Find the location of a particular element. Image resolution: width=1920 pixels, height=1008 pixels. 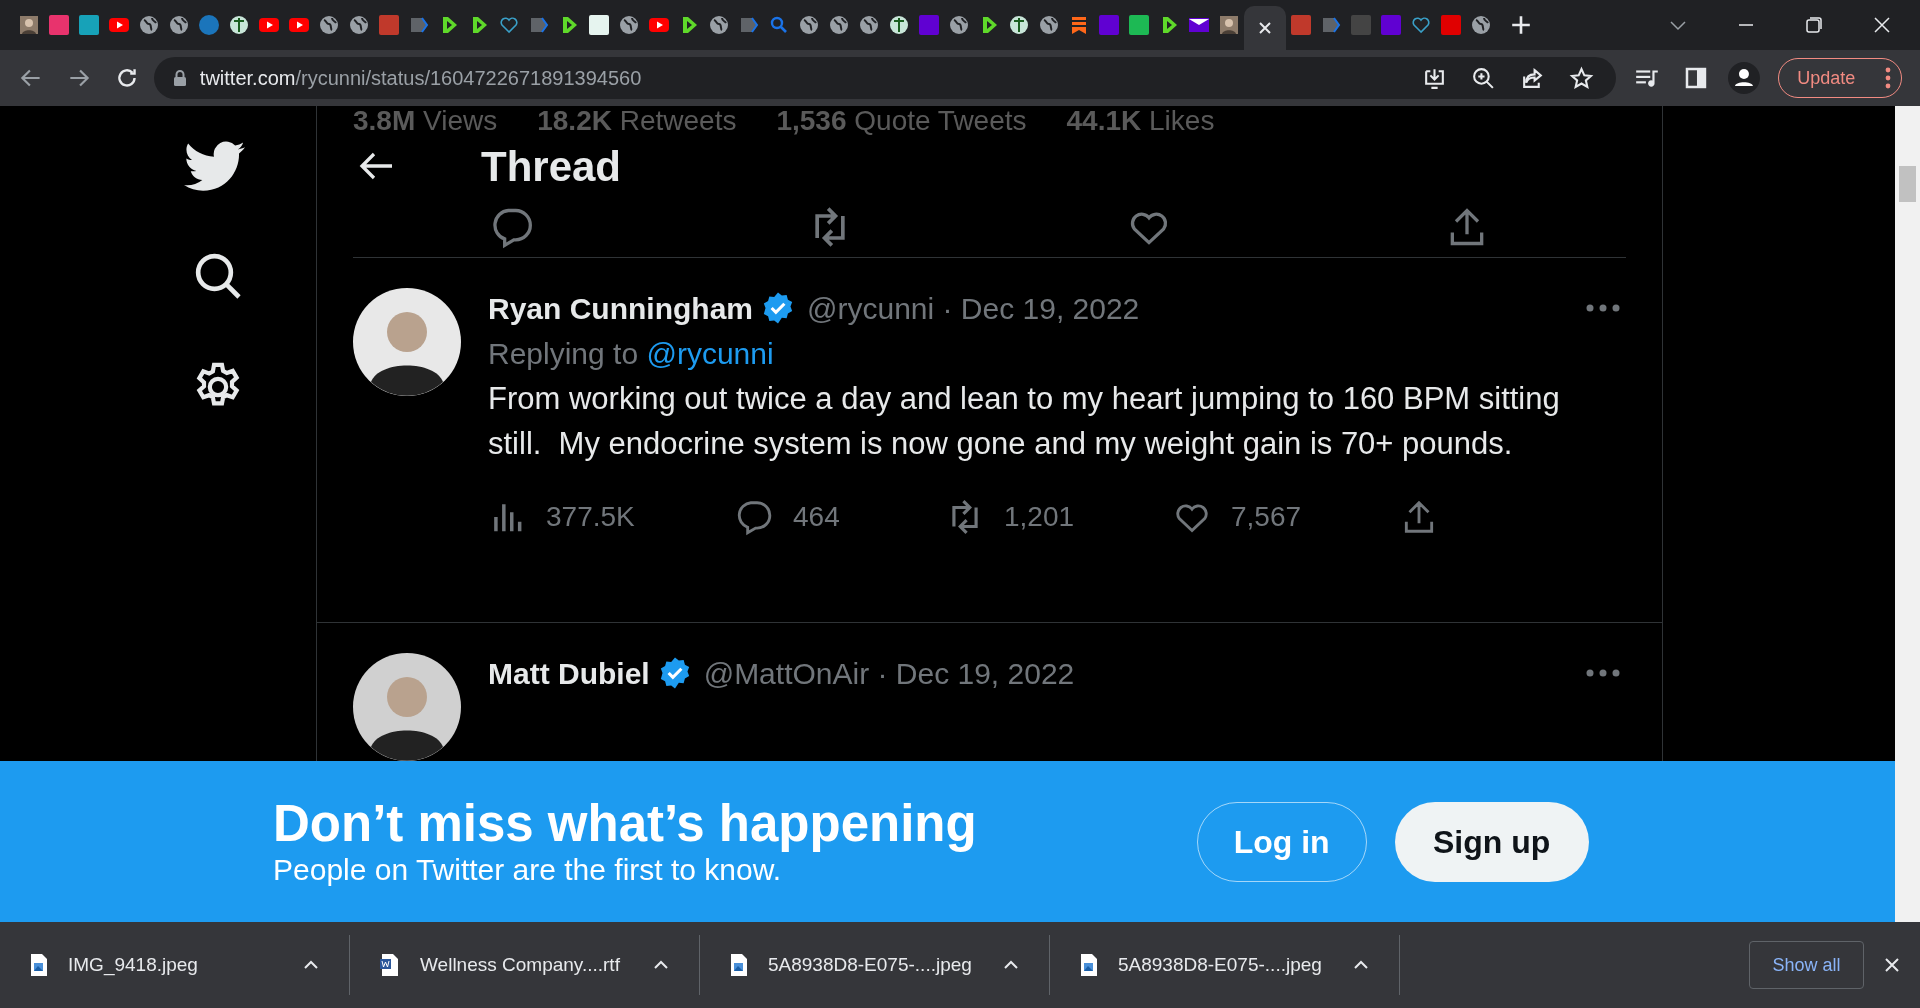

word-file-icon is located at coordinates (390, 965).